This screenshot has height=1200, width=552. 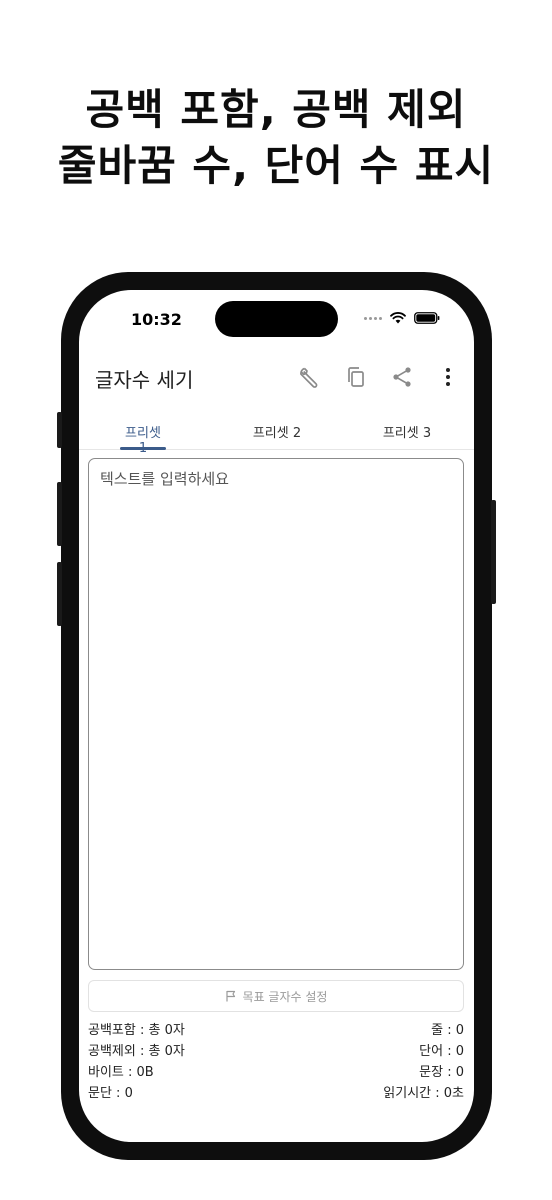 I want to click on stat-lines: 줄 : 0, so click(x=447, y=1030).